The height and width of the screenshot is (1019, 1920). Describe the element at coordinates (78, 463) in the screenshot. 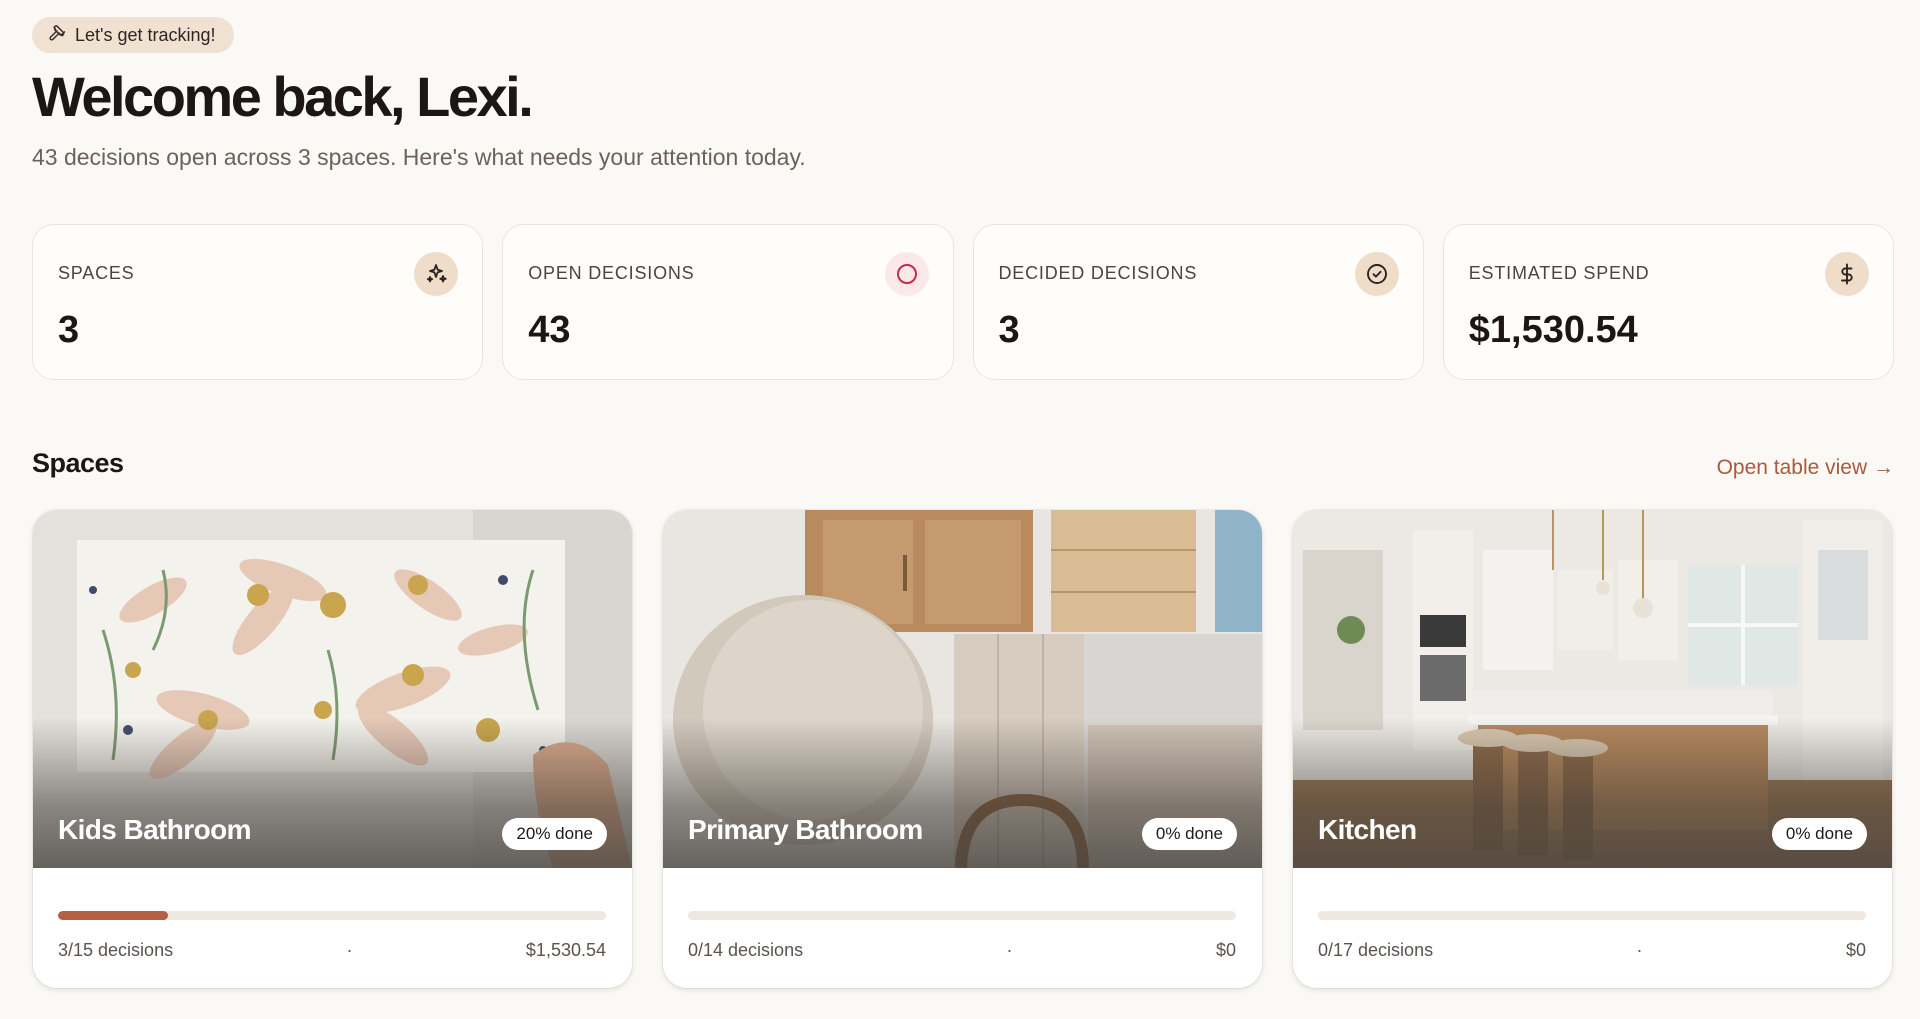

I see `spaces-heading: Spaces` at that location.